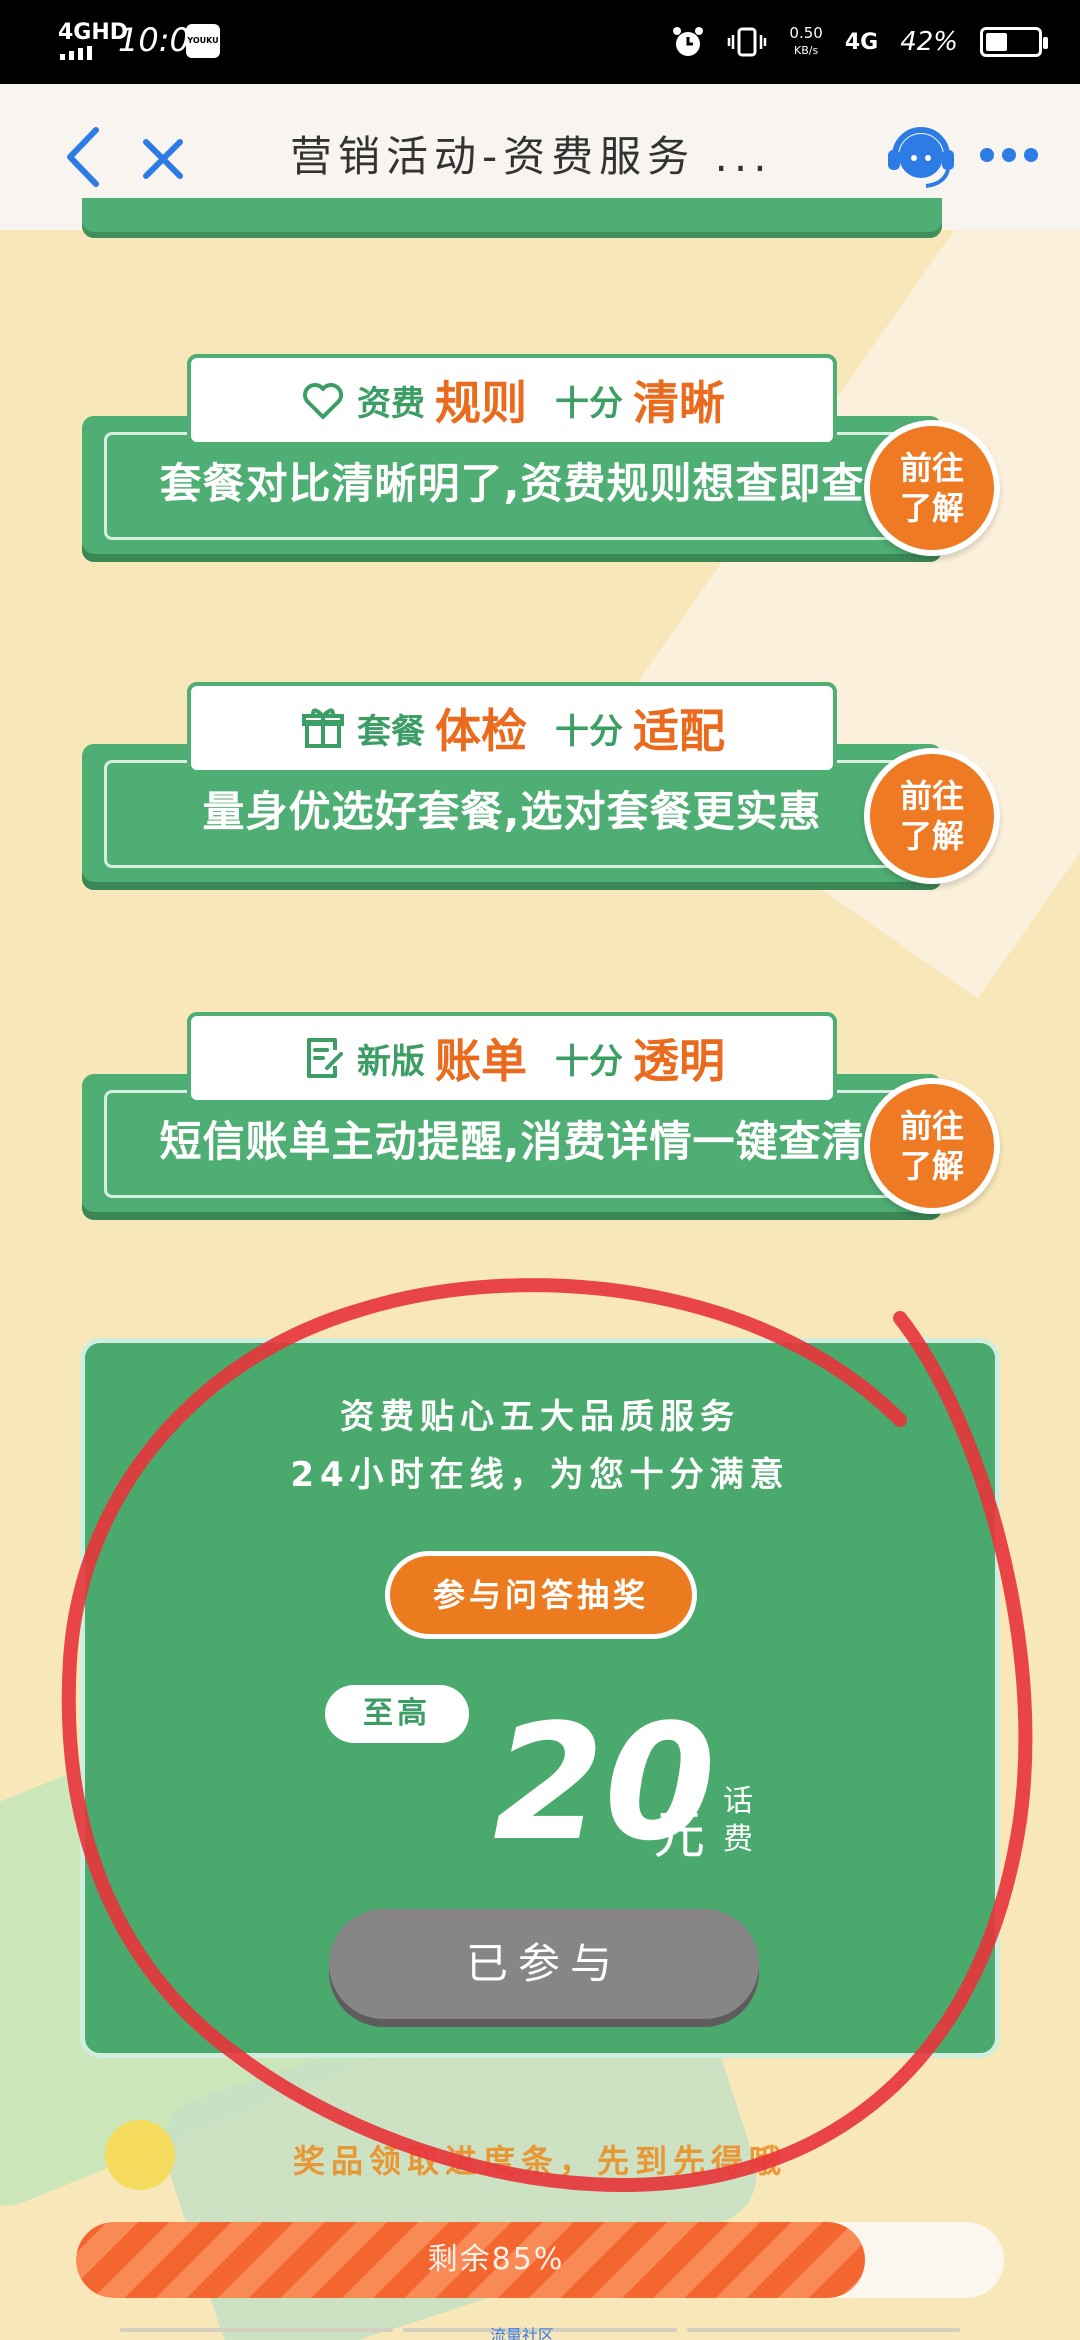 The height and width of the screenshot is (2340, 1080). I want to click on speed-unit: KB/s, so click(806, 50).